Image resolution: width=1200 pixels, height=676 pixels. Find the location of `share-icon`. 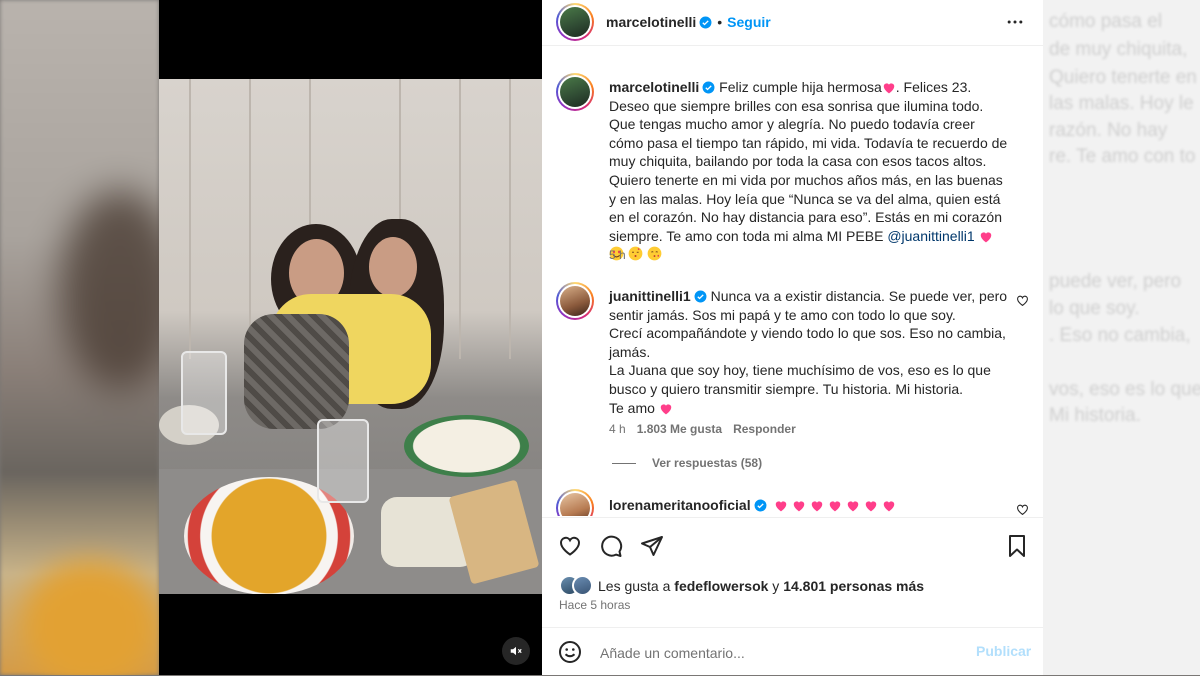

share-icon is located at coordinates (652, 546).